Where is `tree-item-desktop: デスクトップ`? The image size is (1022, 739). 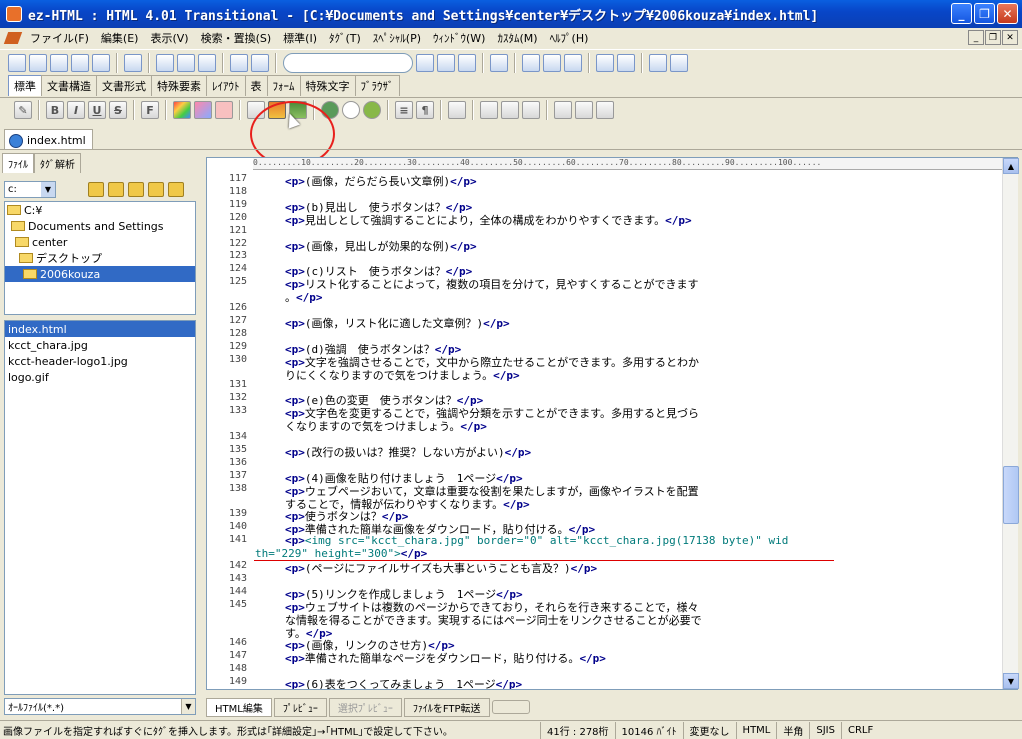
tree-item-desktop: デスクトップ is located at coordinates (100, 258).